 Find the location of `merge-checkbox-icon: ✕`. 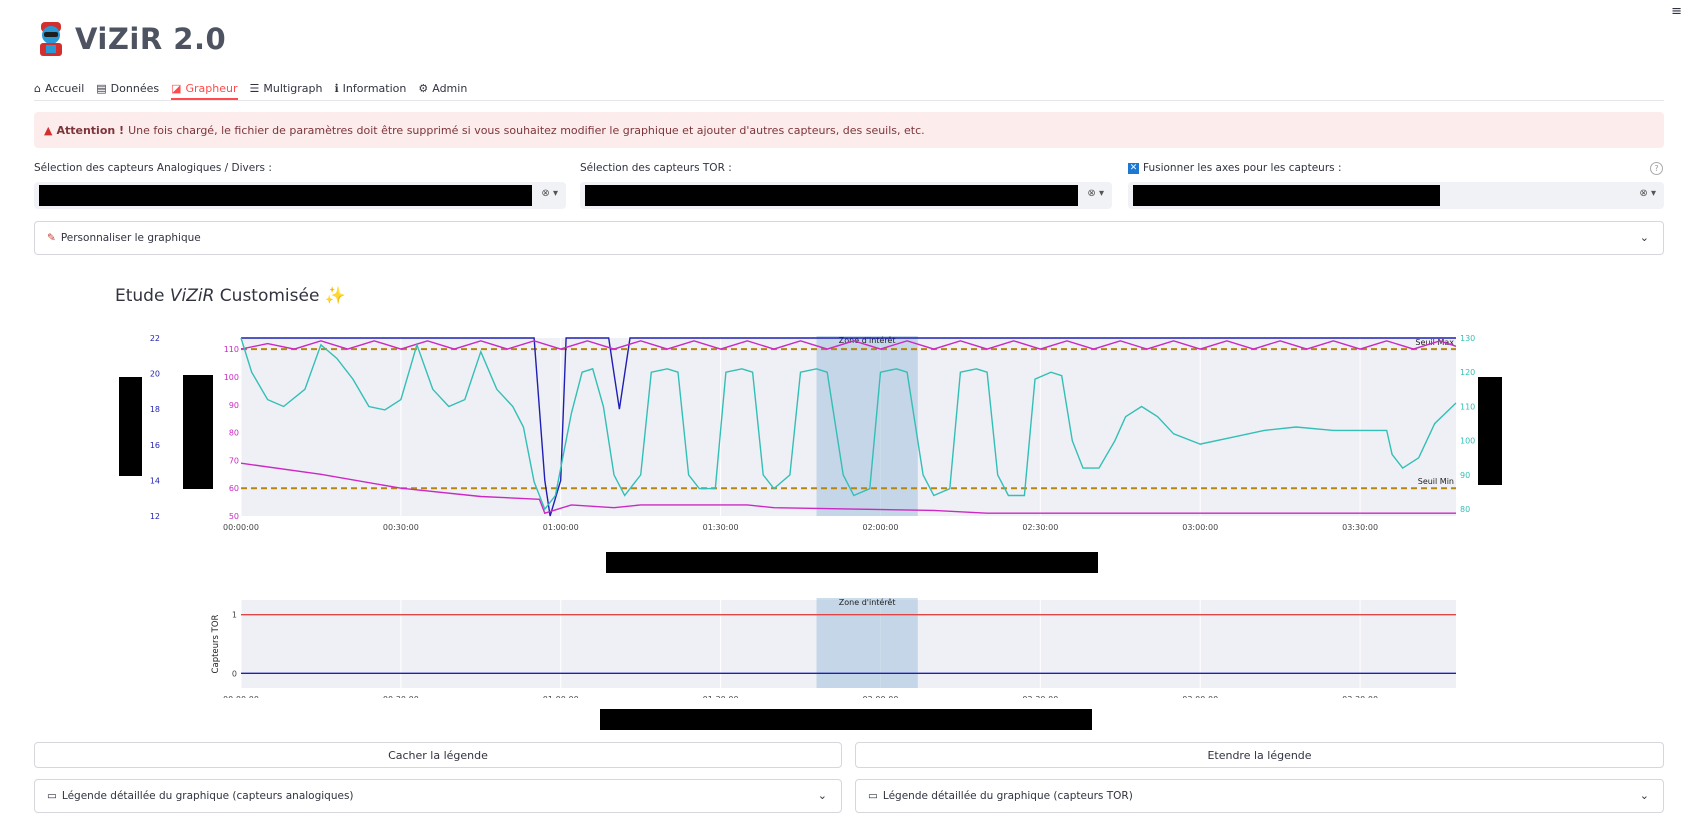

merge-checkbox-icon: ✕ is located at coordinates (1133, 168).